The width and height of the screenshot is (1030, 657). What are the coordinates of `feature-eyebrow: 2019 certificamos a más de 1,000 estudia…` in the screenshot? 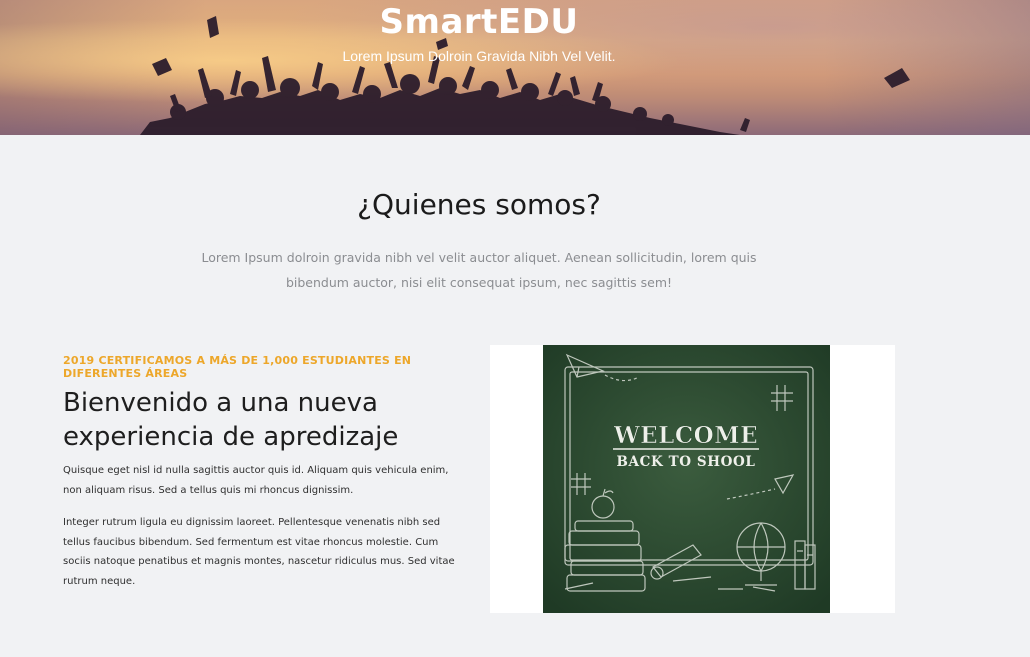 It's located at (237, 367).